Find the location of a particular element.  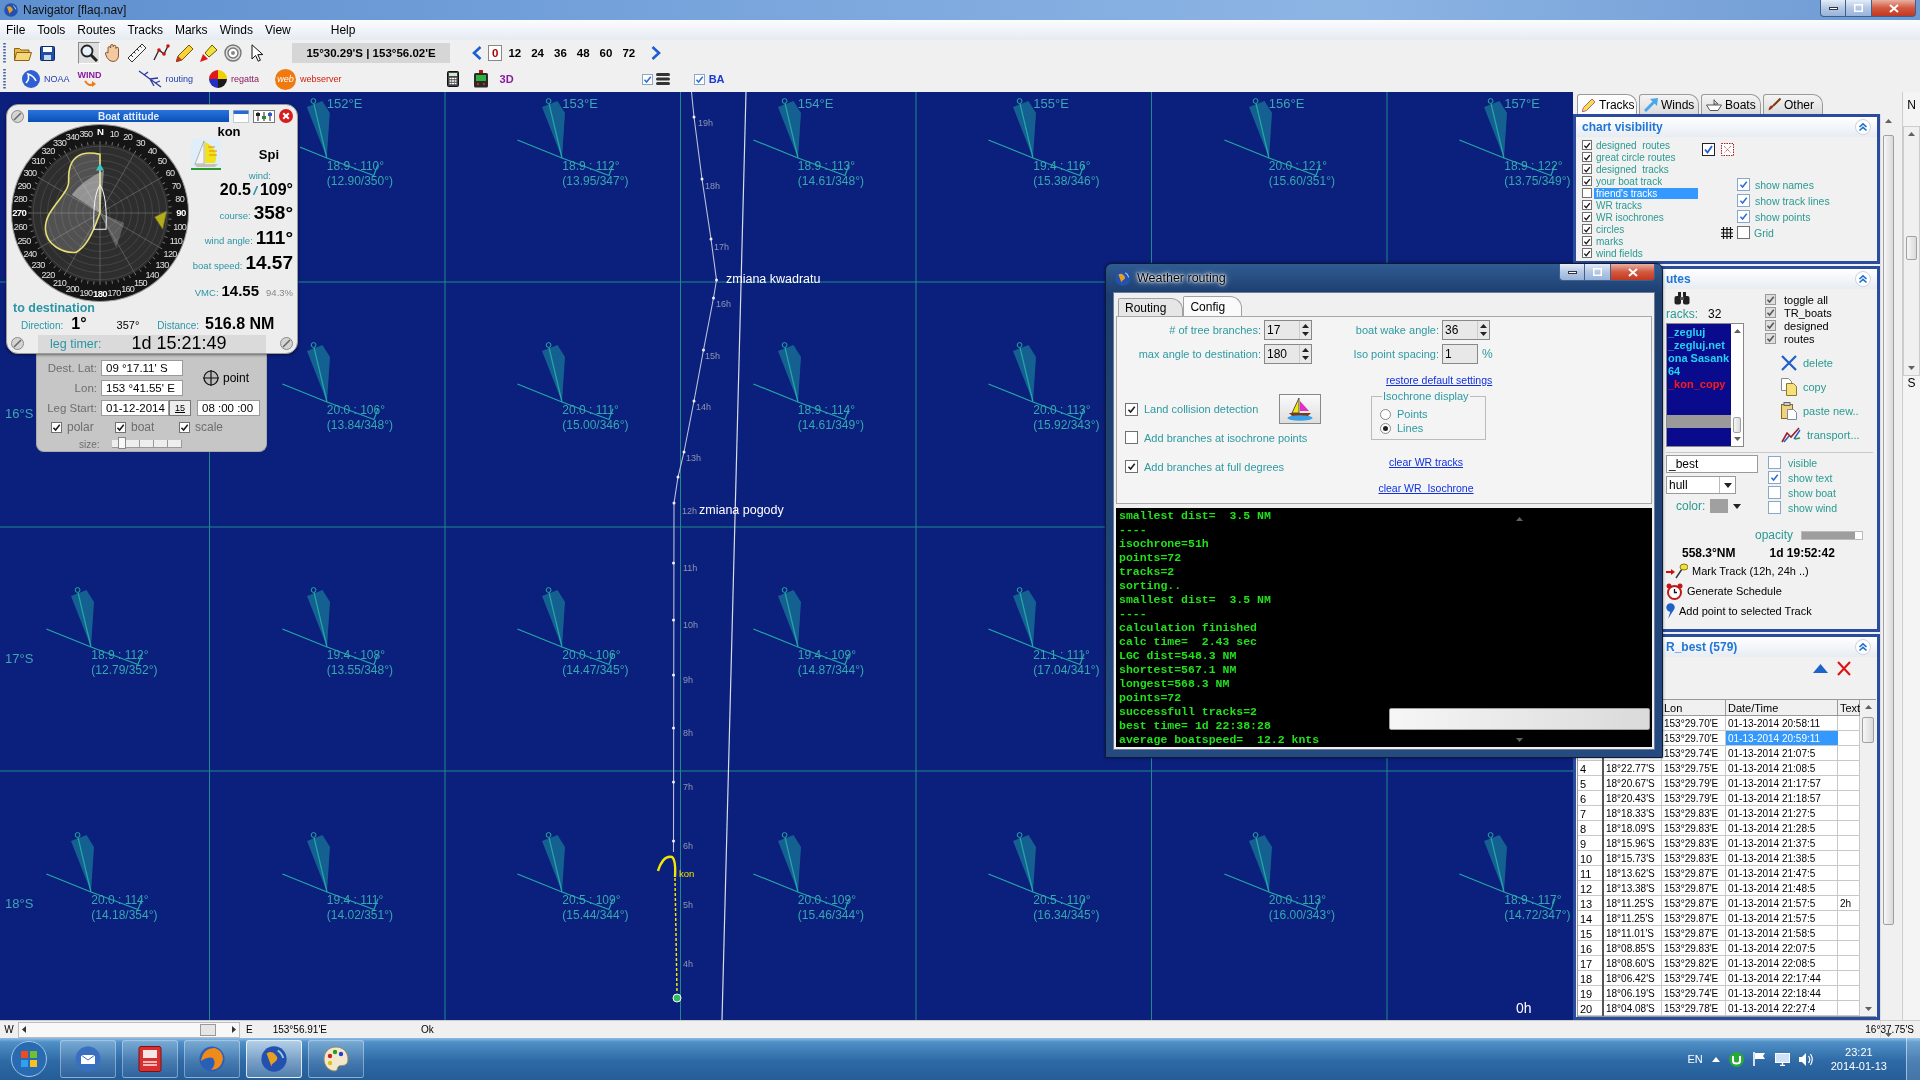

menu-item: Routes is located at coordinates (96, 30).